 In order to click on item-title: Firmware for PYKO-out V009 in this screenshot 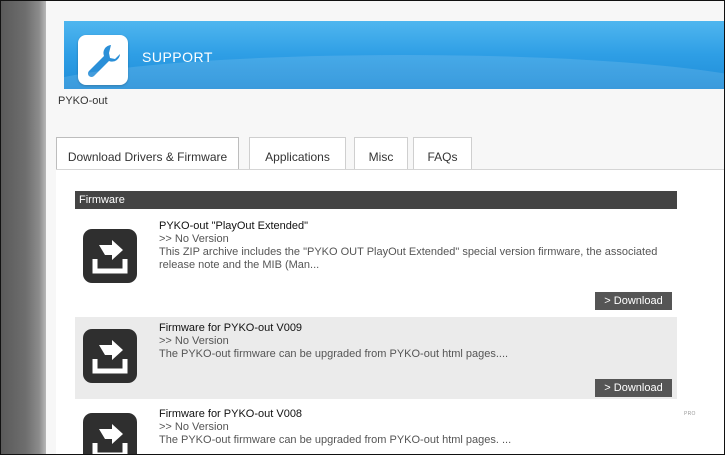, I will do `click(230, 328)`.